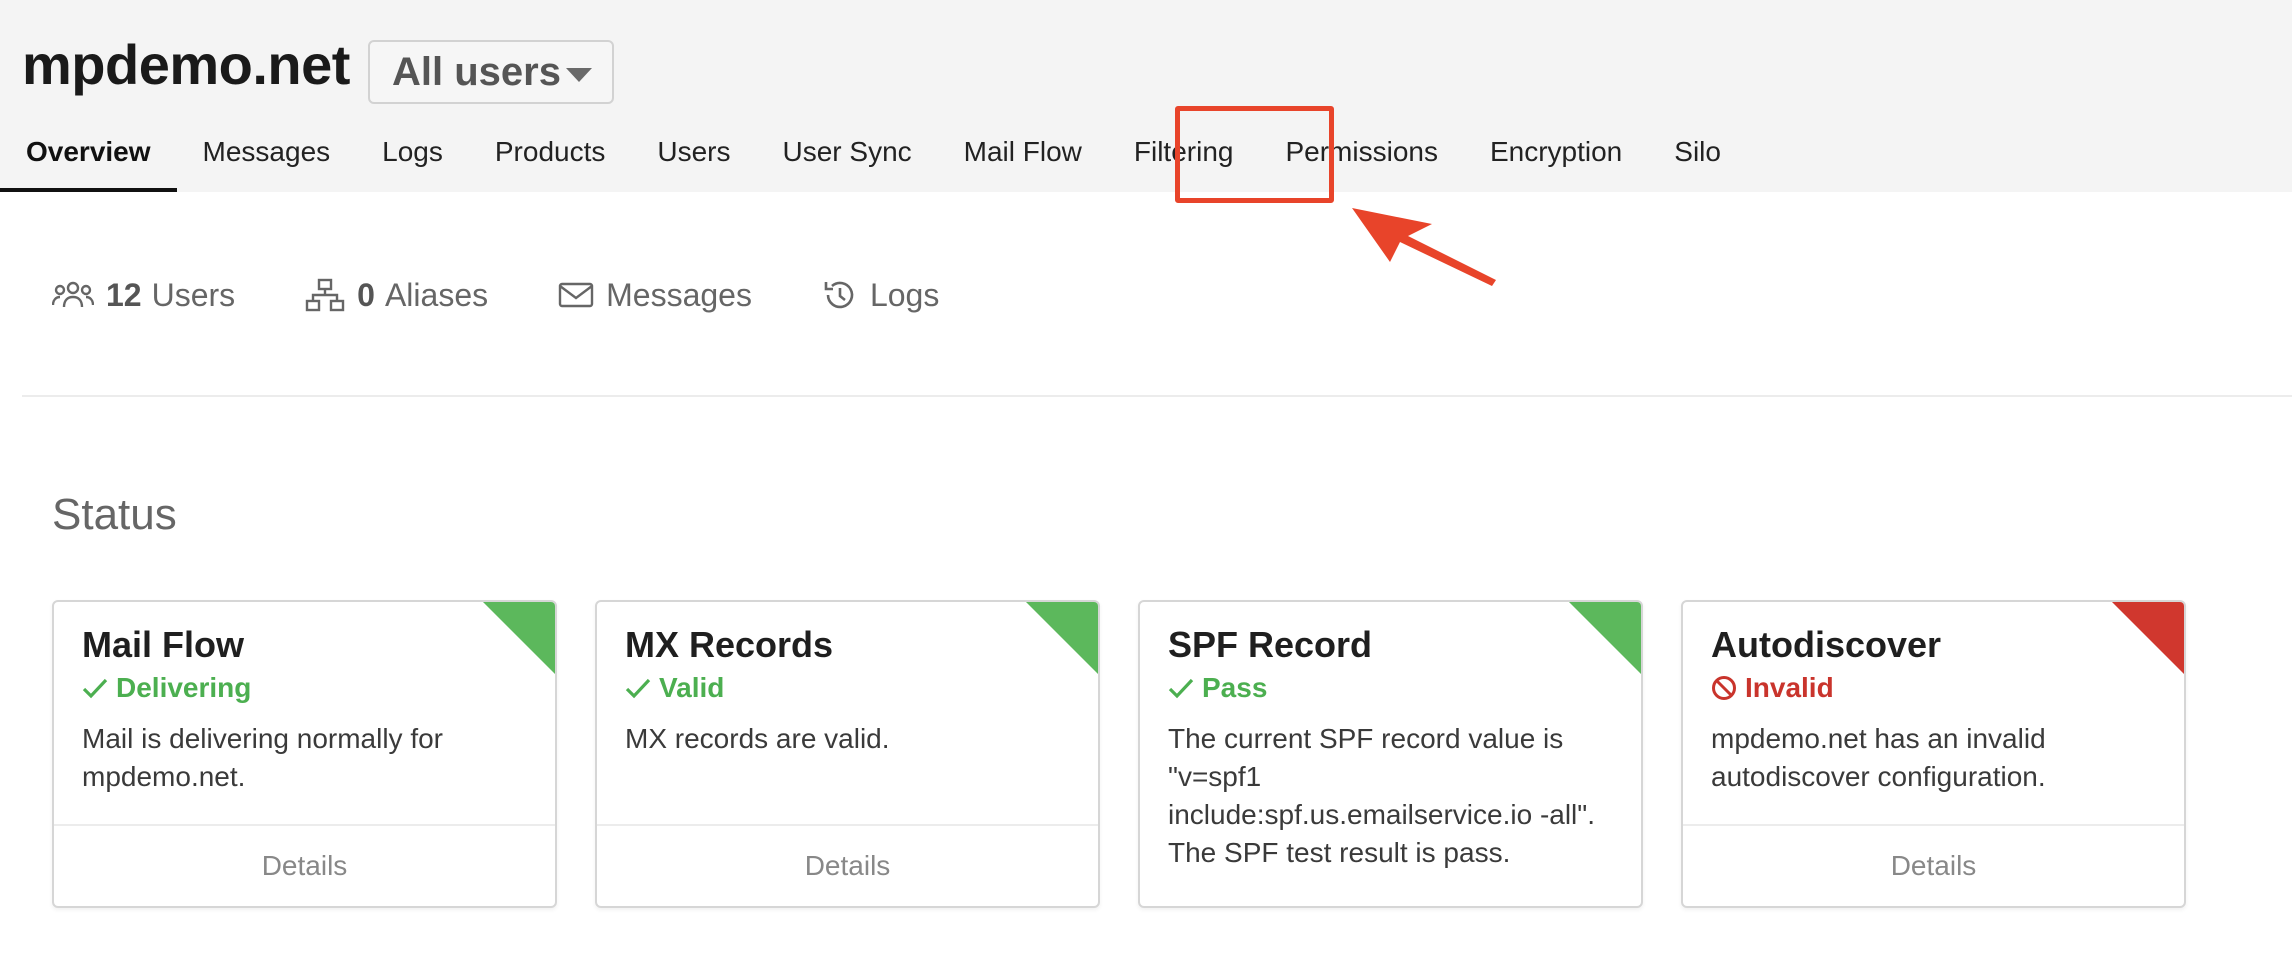  I want to click on messages-stat-link: Messages, so click(655, 295).